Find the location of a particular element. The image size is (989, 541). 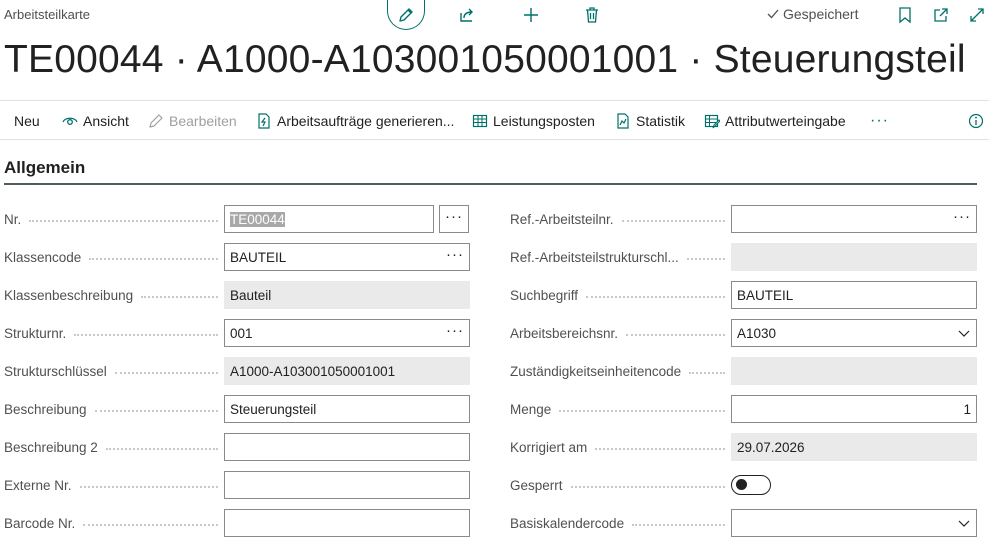

field-label-arbeitsbereichsnr: Arbeitsbereichsnr. is located at coordinates (620, 333).